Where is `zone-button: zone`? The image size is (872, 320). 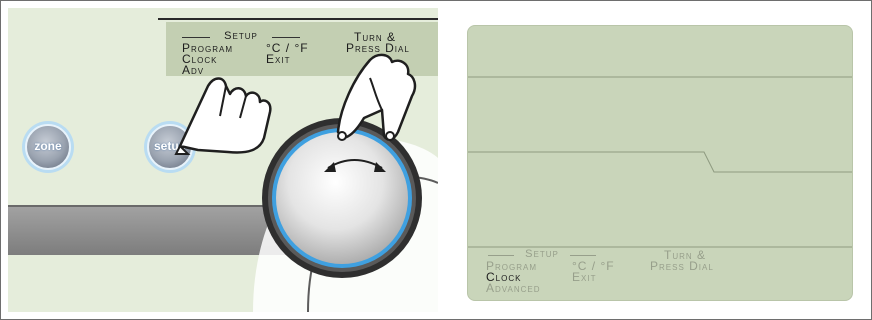 zone-button: zone is located at coordinates (48, 146).